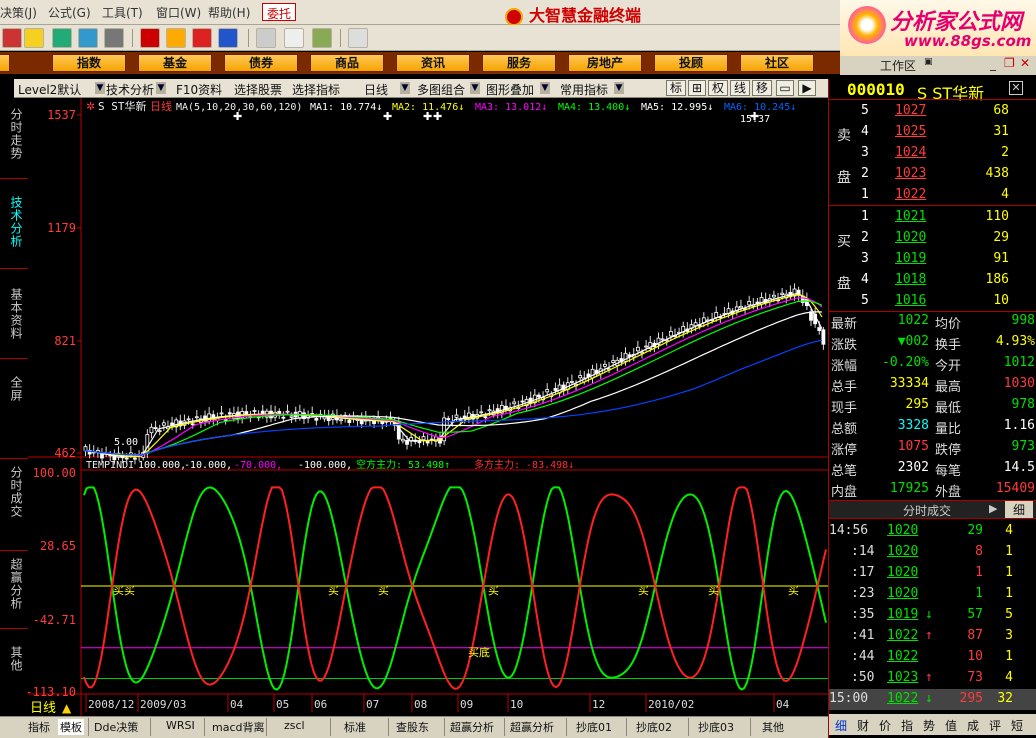  I want to click on close-icon: ✕, so click(1025, 63).